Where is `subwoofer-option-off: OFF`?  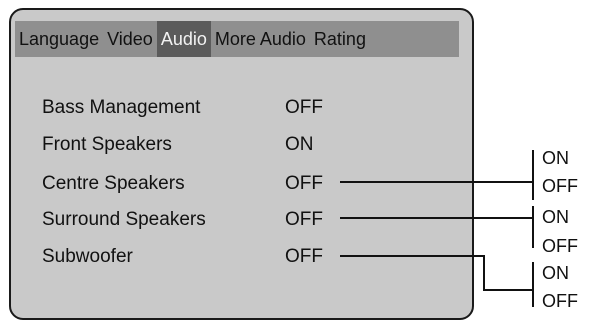 subwoofer-option-off: OFF is located at coordinates (560, 301).